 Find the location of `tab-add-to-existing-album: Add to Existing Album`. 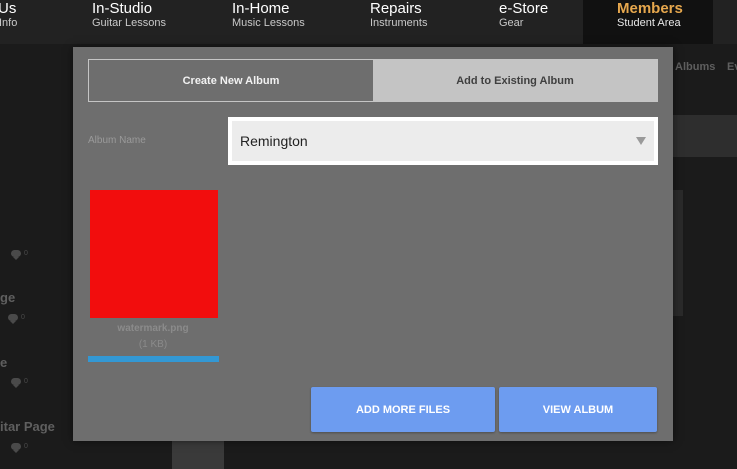

tab-add-to-existing-album: Add to Existing Album is located at coordinates (515, 80).